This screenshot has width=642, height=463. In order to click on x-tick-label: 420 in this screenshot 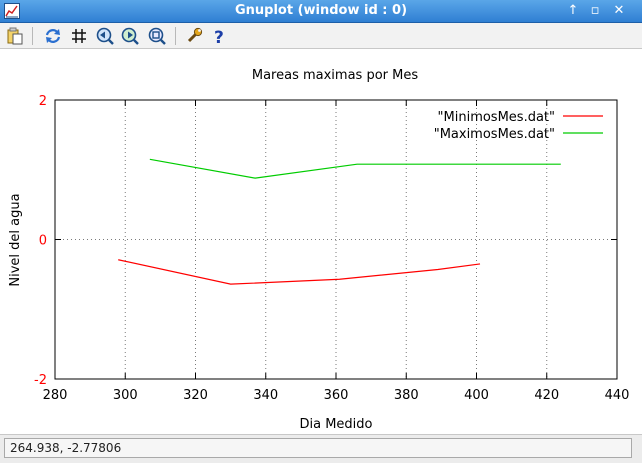, I will do `click(546, 395)`.